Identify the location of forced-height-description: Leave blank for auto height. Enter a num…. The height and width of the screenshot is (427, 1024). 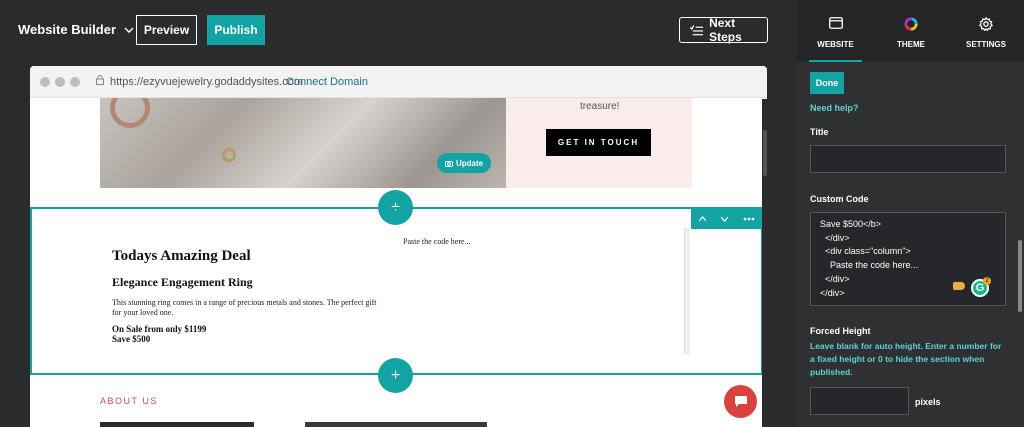
(906, 359).